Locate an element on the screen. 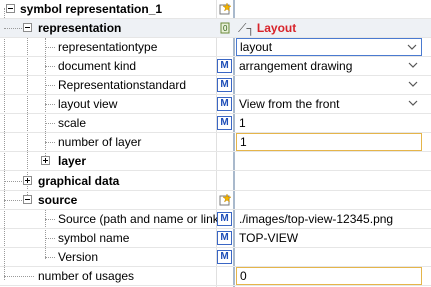  document-kind-select: arrangement drawing is located at coordinates (329, 66).